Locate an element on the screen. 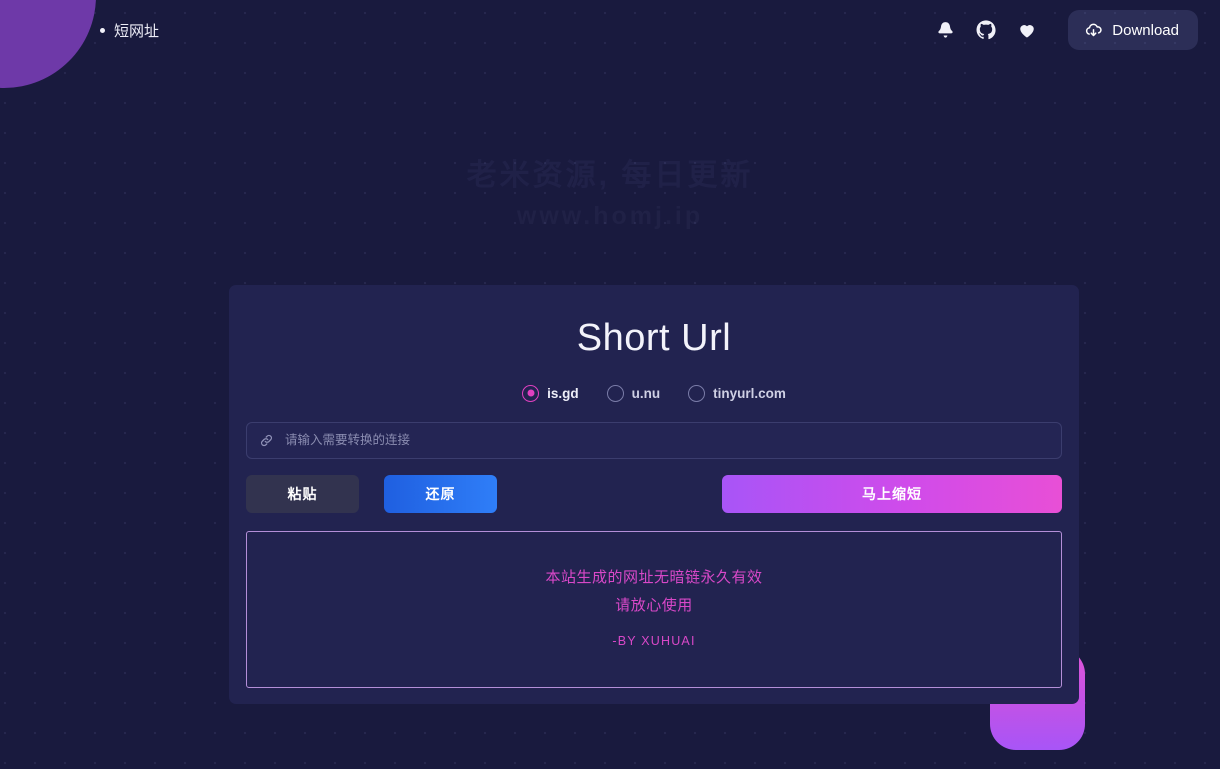 This screenshot has height=769, width=1220. brand-label: 短网址 is located at coordinates (137, 31).